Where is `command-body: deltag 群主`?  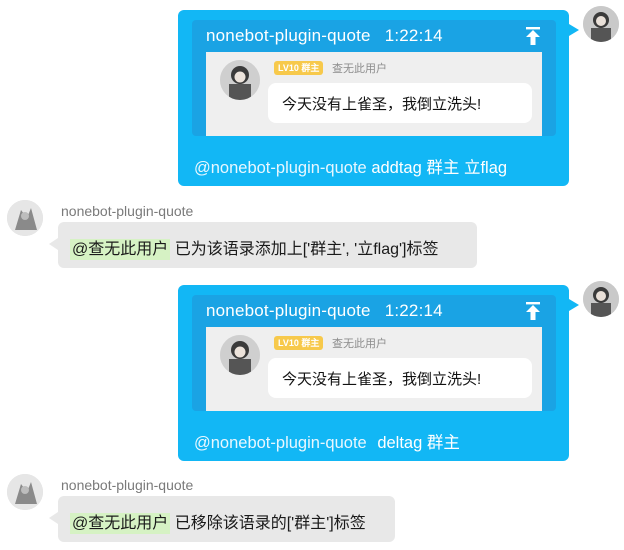
command-body: deltag 群主 is located at coordinates (418, 443).